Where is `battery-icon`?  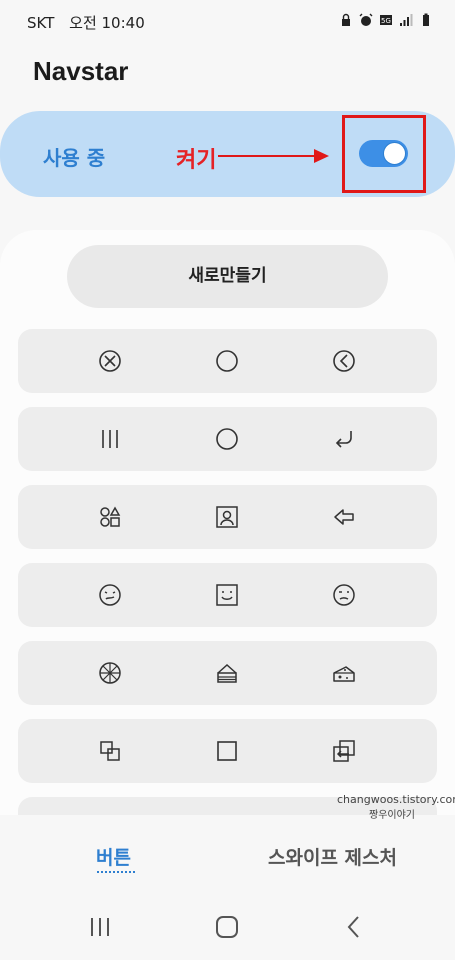
battery-icon is located at coordinates (426, 19).